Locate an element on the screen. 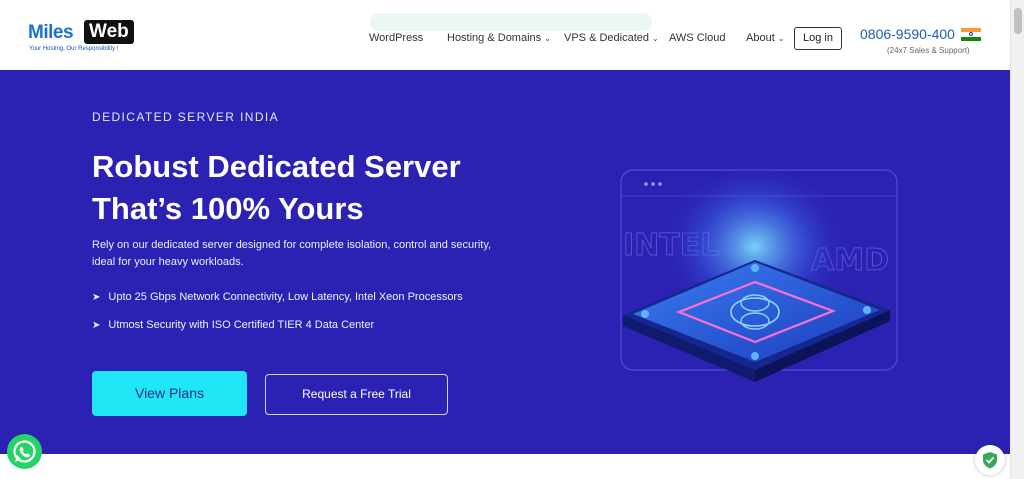 Image resolution: width=1024 pixels, height=479 pixels. request-free-trial-button: Request a Free Trial is located at coordinates (356, 394).